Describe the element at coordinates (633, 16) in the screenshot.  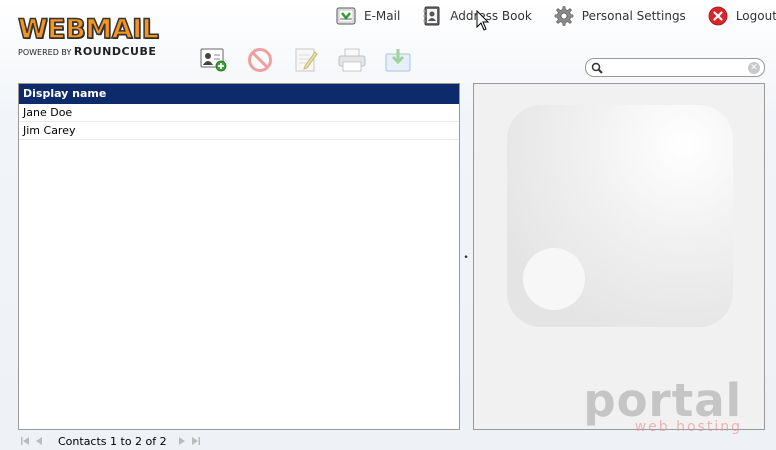
I see `nav-settings-label: Personal Settings` at that location.